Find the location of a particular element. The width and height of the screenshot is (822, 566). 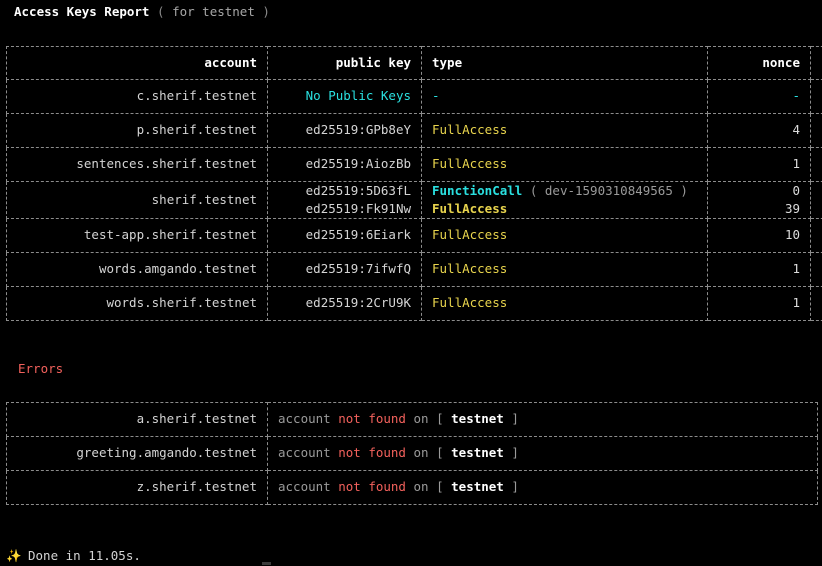

nonce-line-2: 39 is located at coordinates (792, 208).